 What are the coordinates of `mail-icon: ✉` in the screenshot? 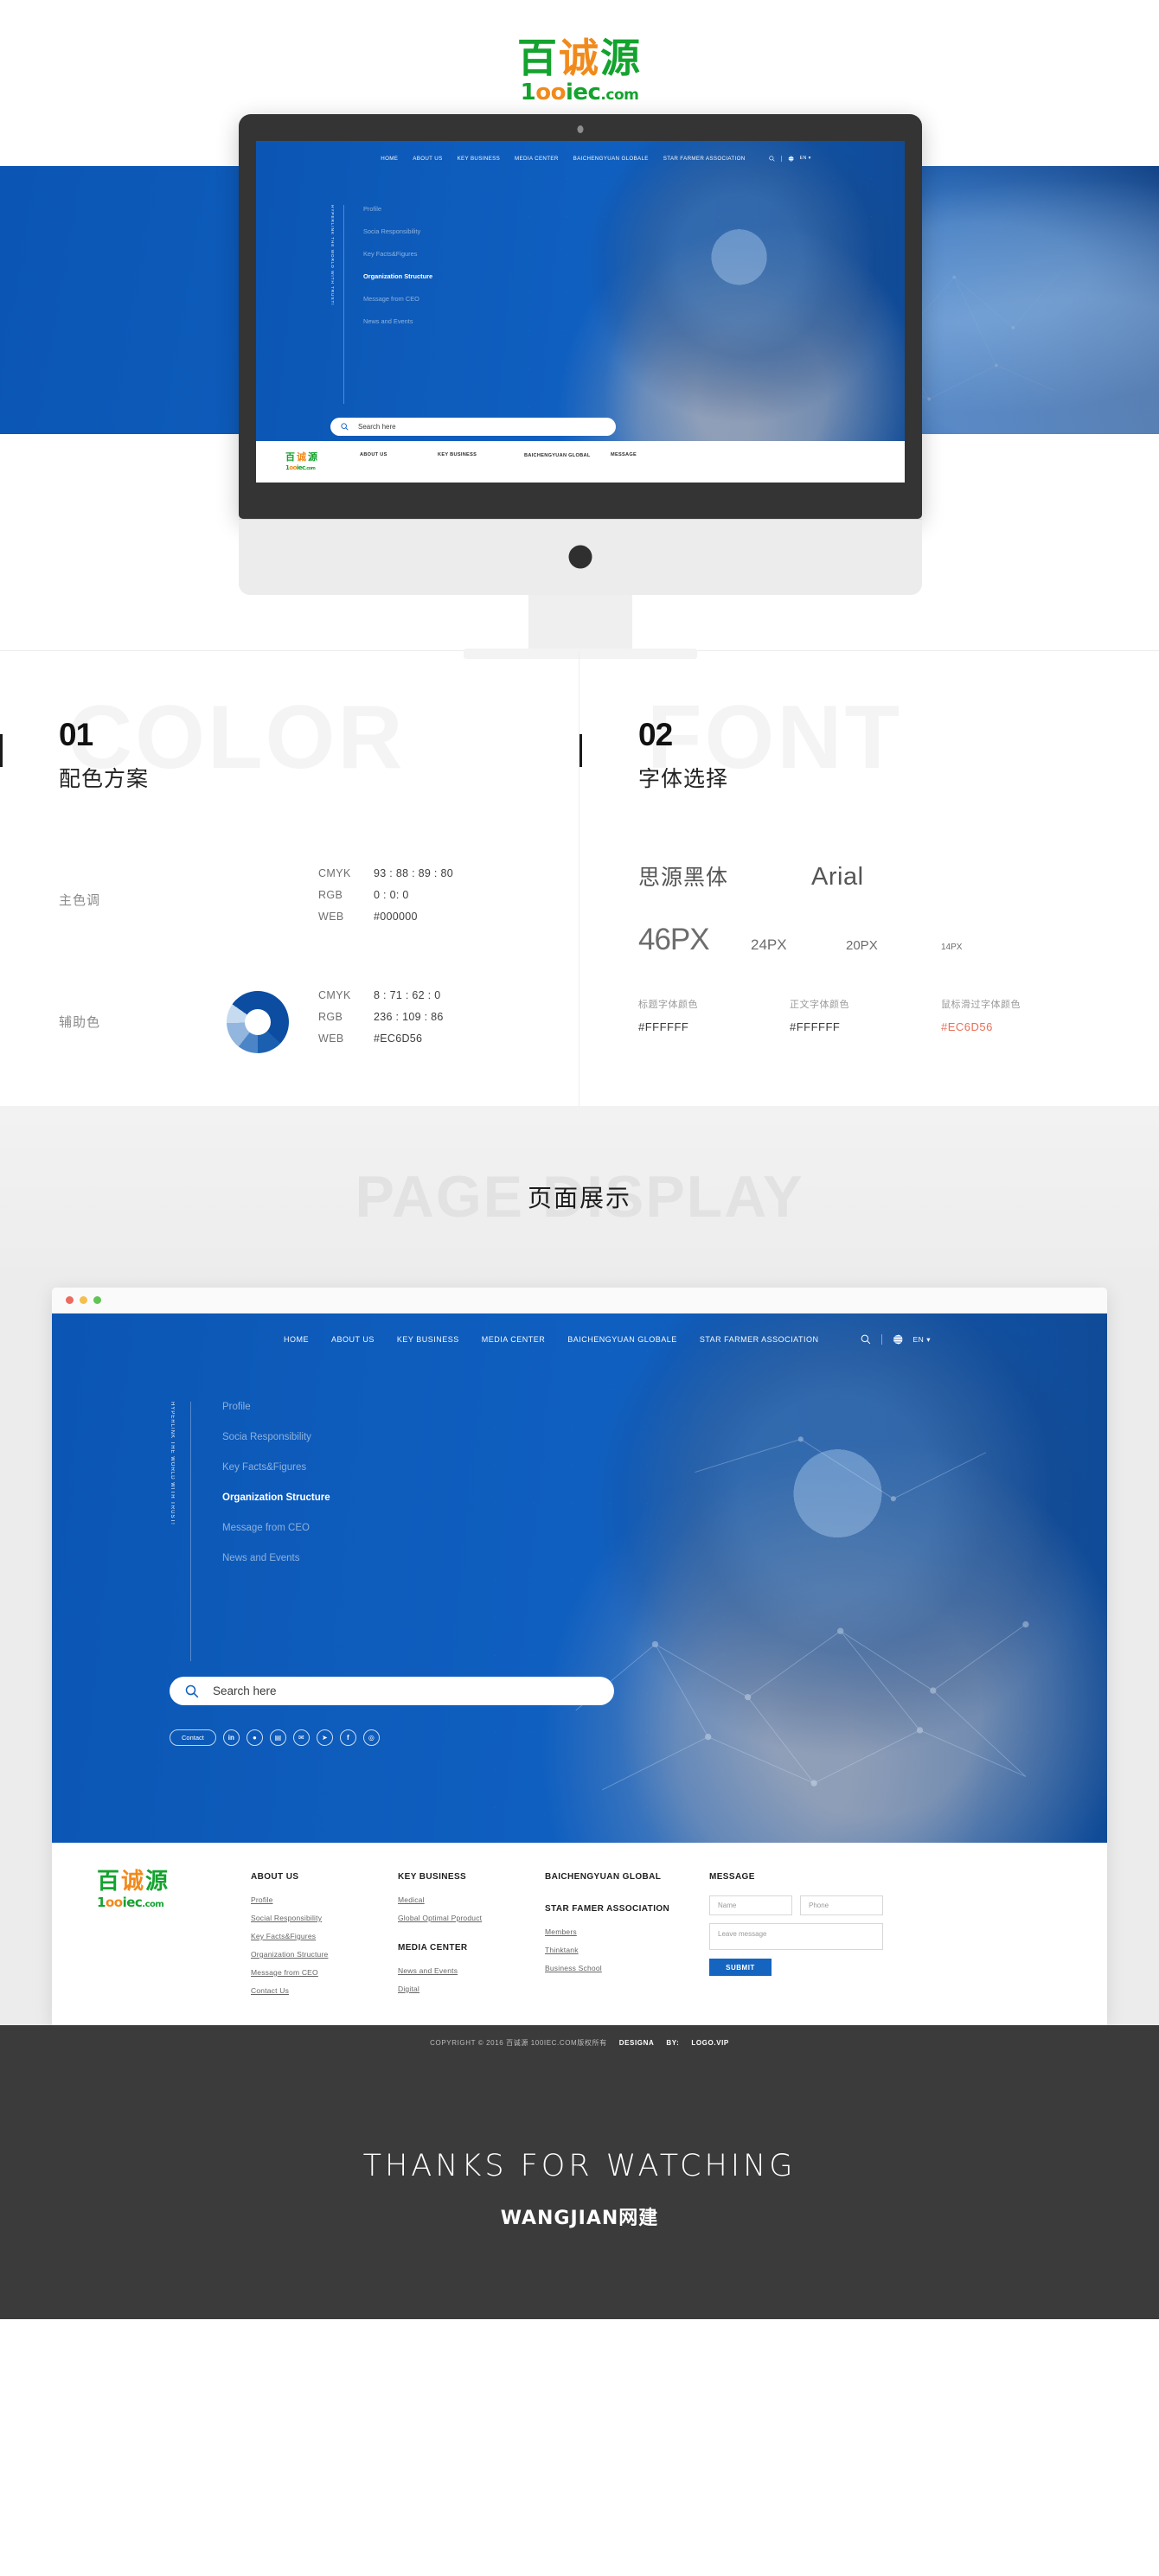 It's located at (301, 1738).